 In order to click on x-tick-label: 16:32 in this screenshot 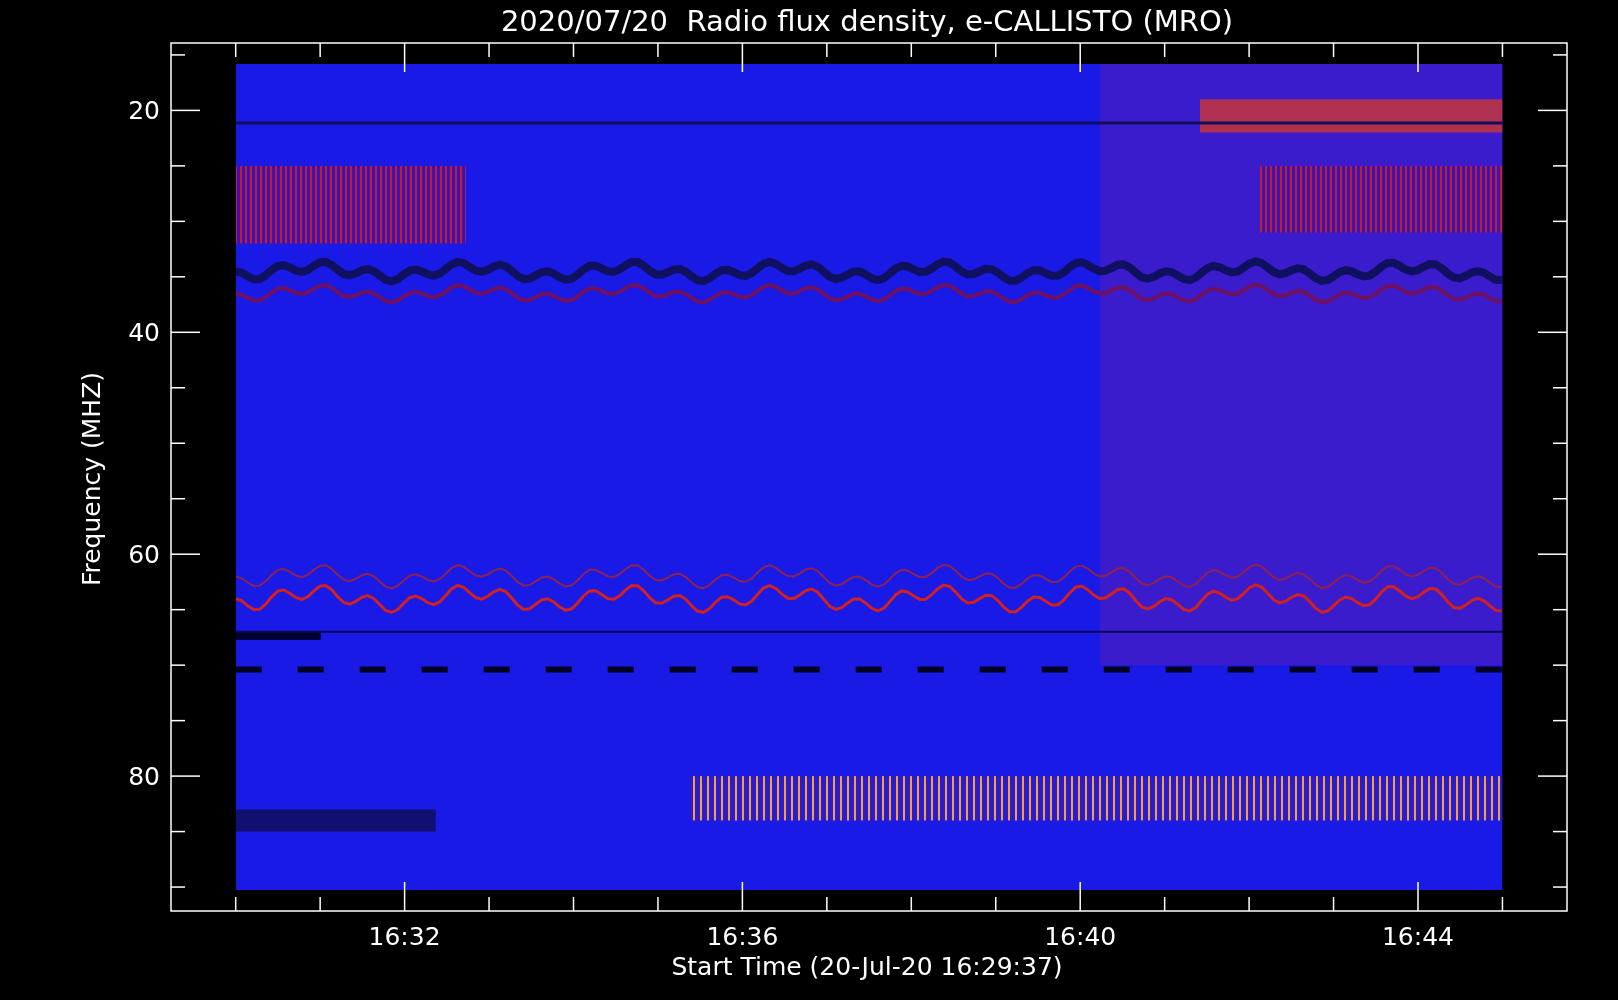, I will do `click(404, 936)`.